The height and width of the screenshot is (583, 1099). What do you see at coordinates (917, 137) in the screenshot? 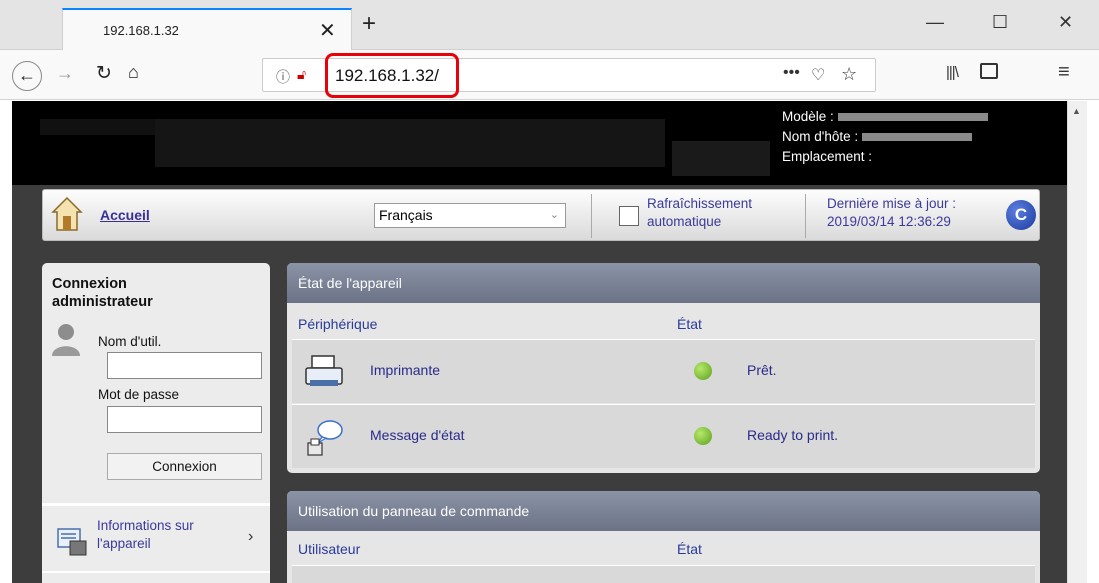
I see `hostname-value-redacted` at bounding box center [917, 137].